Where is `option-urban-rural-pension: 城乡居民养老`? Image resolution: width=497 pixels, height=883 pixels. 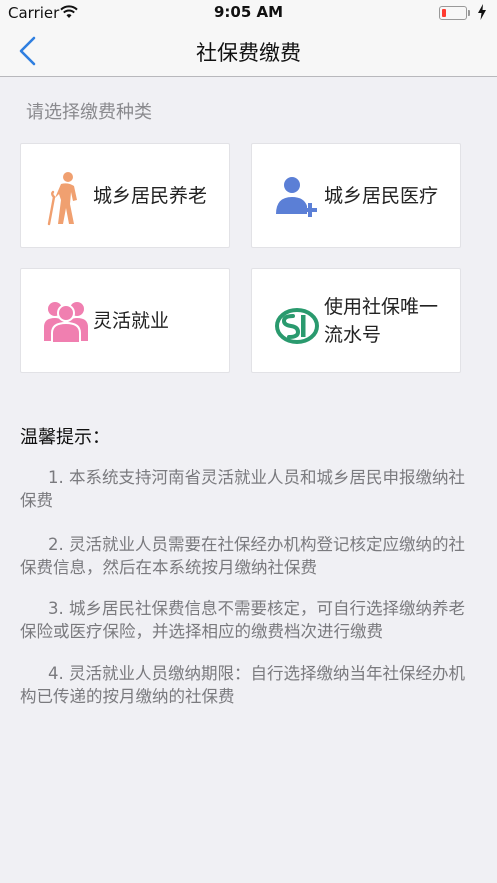 option-urban-rural-pension: 城乡居民养老 is located at coordinates (125, 195).